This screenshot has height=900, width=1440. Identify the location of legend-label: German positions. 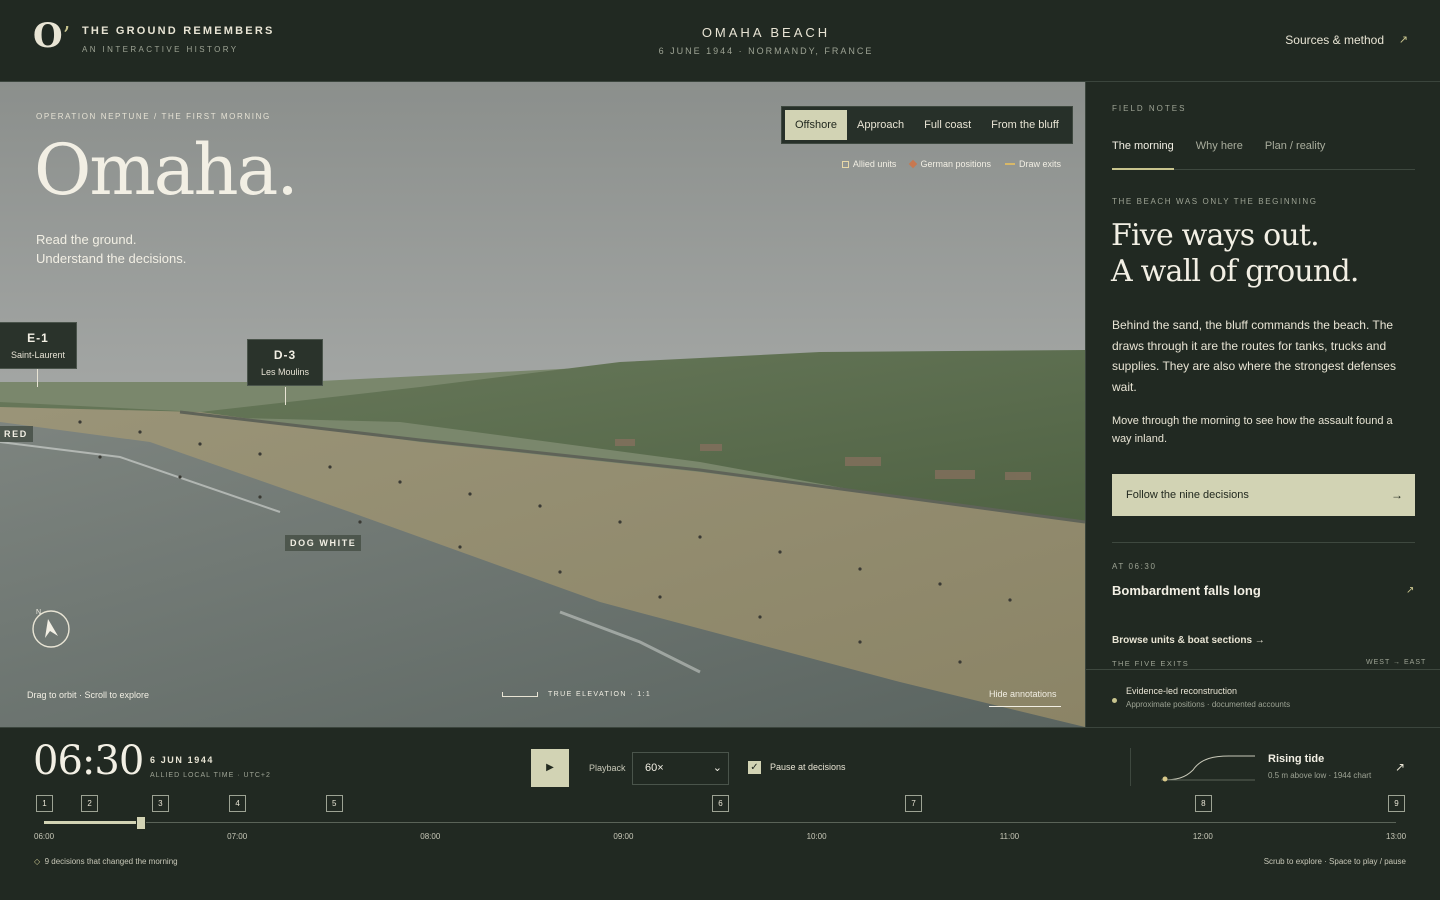
(955, 164).